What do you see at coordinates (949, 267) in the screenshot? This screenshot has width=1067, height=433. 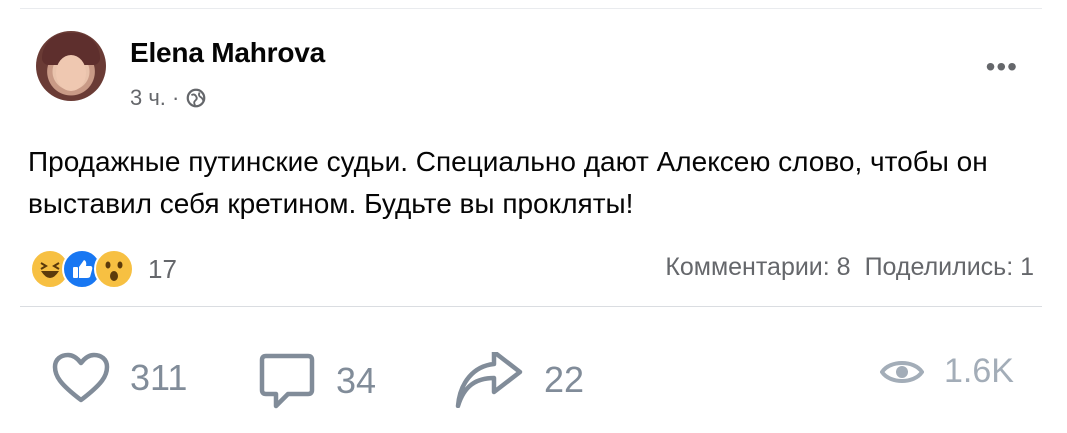 I see `shares-count-link: Поделились: 1` at bounding box center [949, 267].